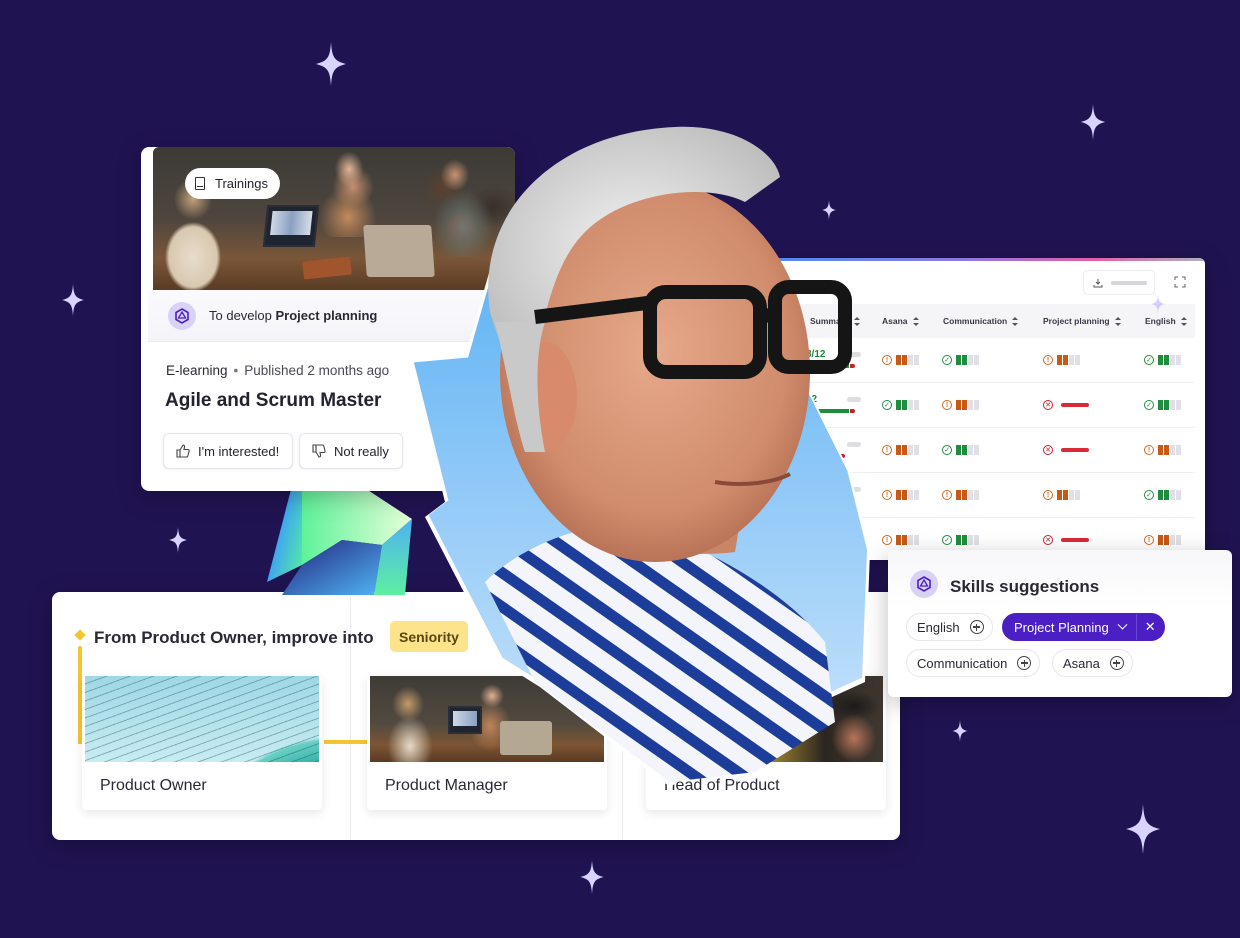  What do you see at coordinates (197, 370) in the screenshot?
I see `training-type: E-learning` at bounding box center [197, 370].